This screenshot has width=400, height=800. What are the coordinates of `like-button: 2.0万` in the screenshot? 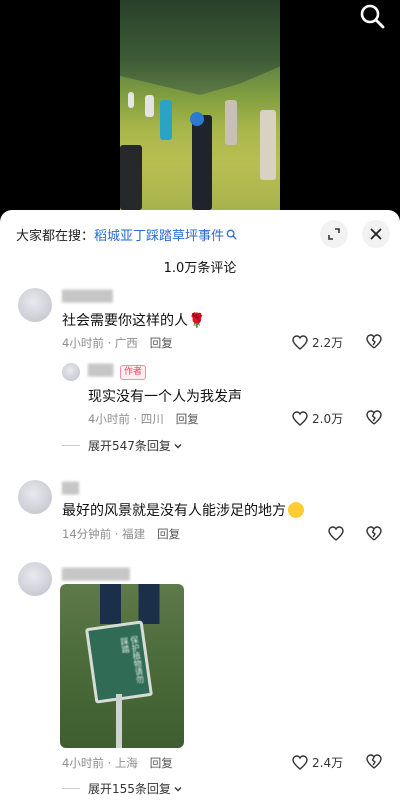 It's located at (317, 418).